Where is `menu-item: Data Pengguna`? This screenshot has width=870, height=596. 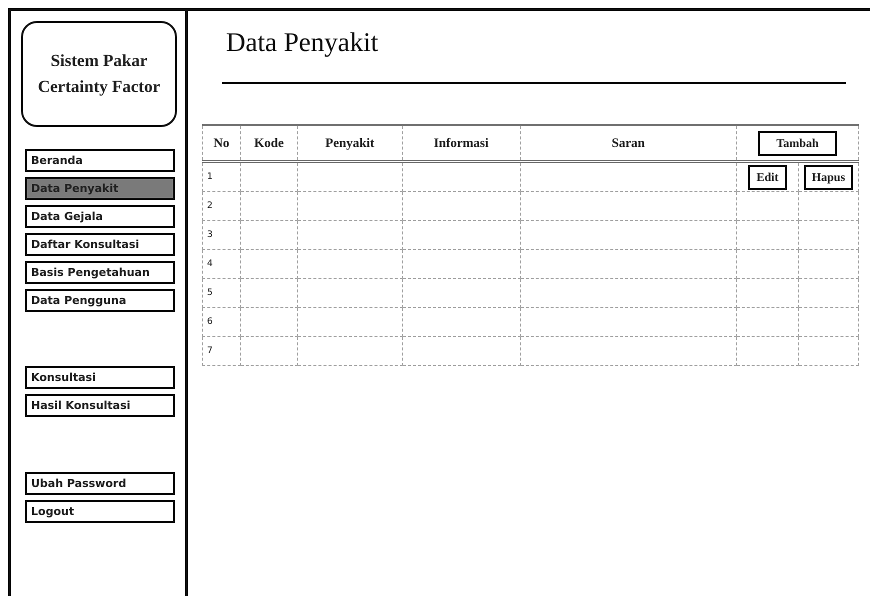 menu-item: Data Pengguna is located at coordinates (100, 300).